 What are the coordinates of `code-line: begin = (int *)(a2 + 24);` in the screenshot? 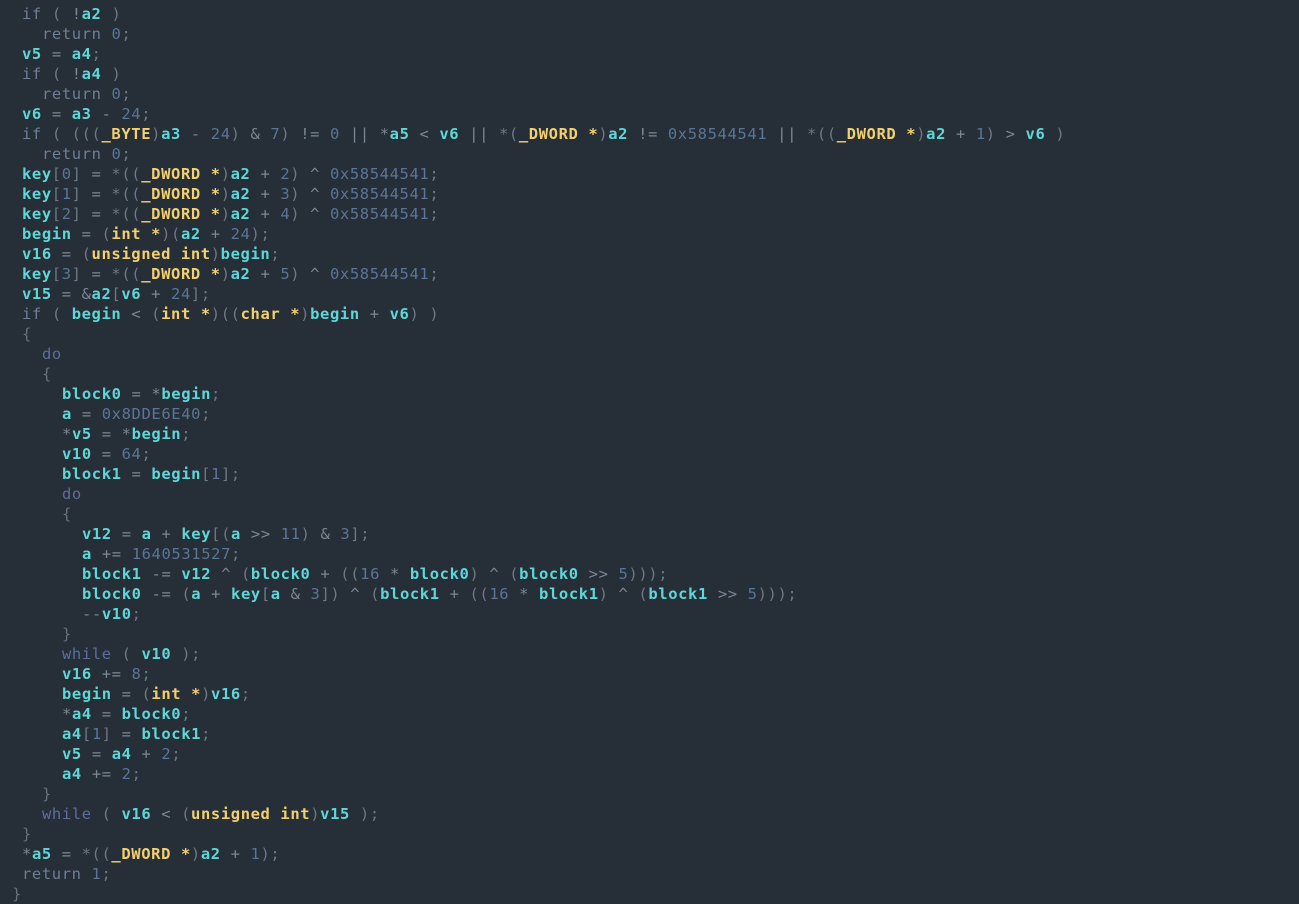 It's located at (649, 234).